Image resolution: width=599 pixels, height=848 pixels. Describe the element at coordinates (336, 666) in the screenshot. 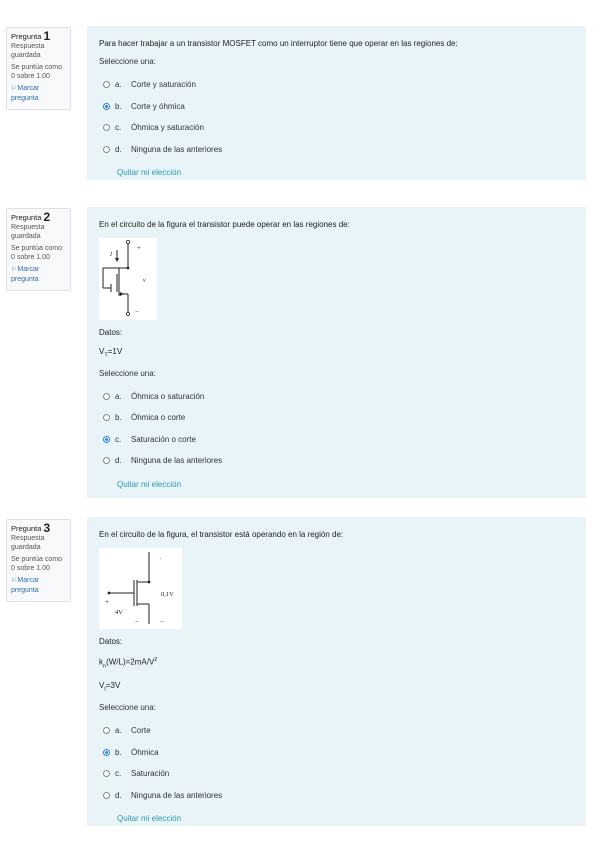

I see `datos-section: Datos: kn(W/L)=2mA/V2 Vt=3V` at that location.